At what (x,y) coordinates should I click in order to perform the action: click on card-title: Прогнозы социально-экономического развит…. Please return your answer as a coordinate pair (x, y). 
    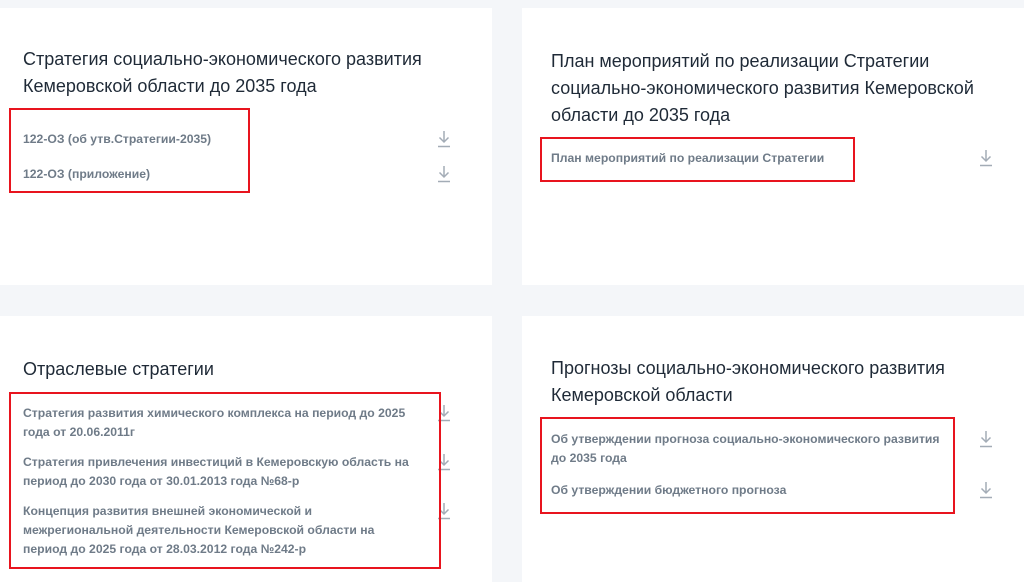
    Looking at the image, I should click on (748, 381).